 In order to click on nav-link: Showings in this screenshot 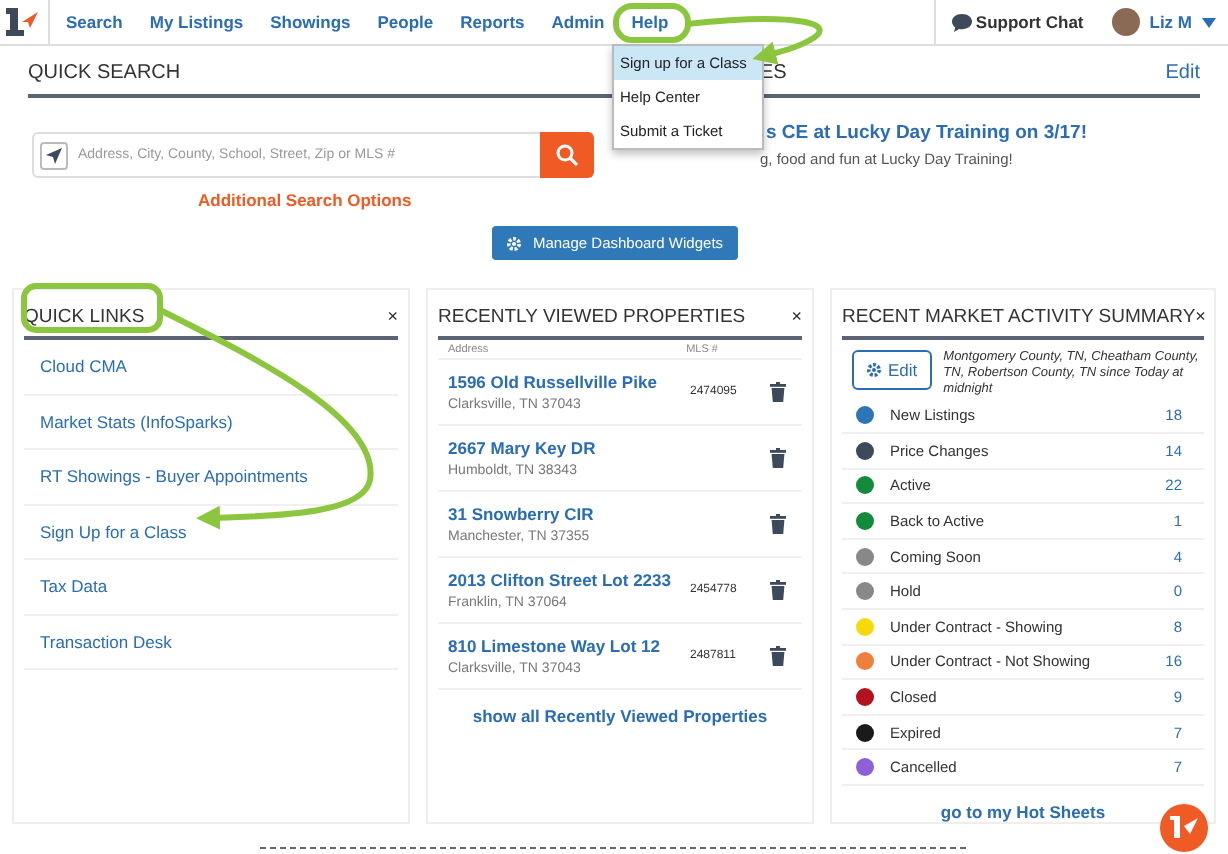, I will do `click(310, 22)`.